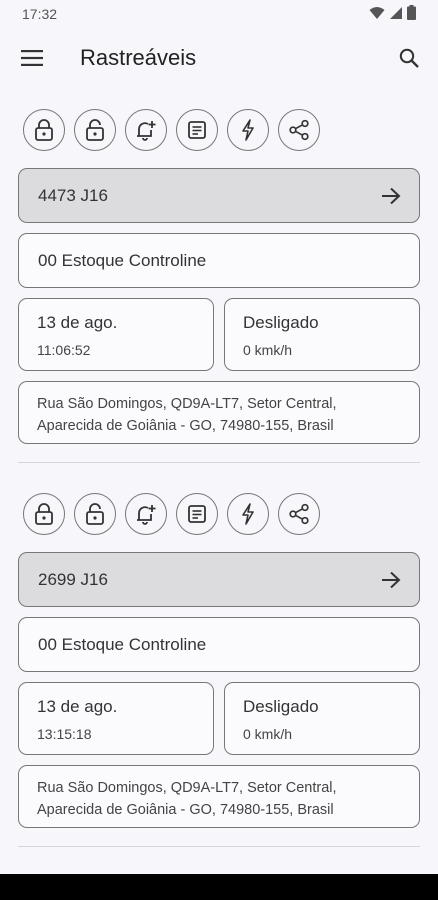 This screenshot has height=900, width=438. Describe the element at coordinates (73, 579) in the screenshot. I see `plate-label: 2699 J16` at that location.